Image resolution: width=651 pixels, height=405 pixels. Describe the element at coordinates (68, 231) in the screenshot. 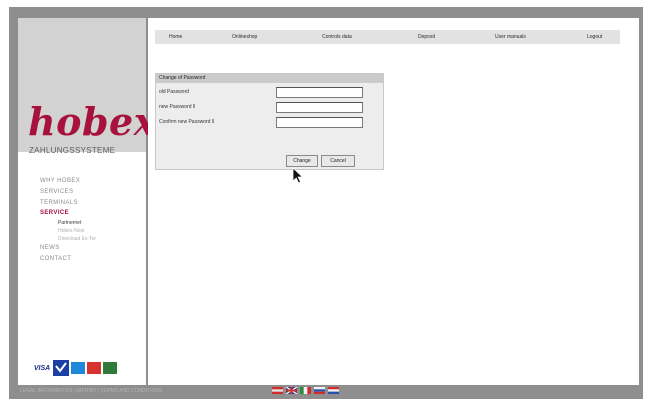

I see `sidebar-subitem-hobex-nost: Hobex-Nost` at that location.